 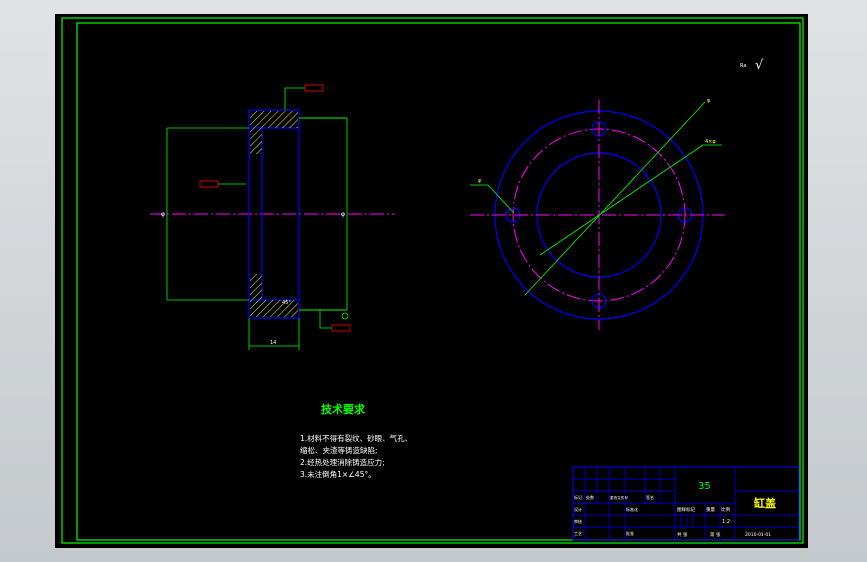 I want to click on notes-line-3: 2.经热处理消除铸造应力;, so click(x=342, y=462).